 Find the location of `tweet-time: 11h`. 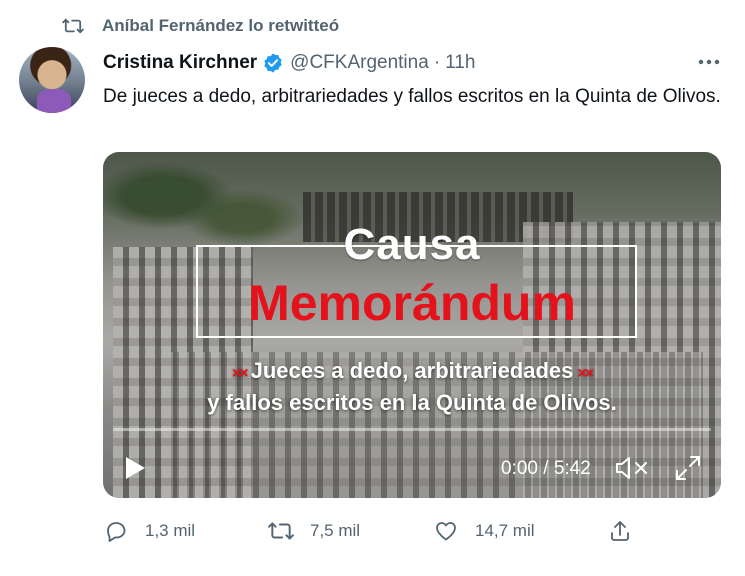

tweet-time: 11h is located at coordinates (460, 63).